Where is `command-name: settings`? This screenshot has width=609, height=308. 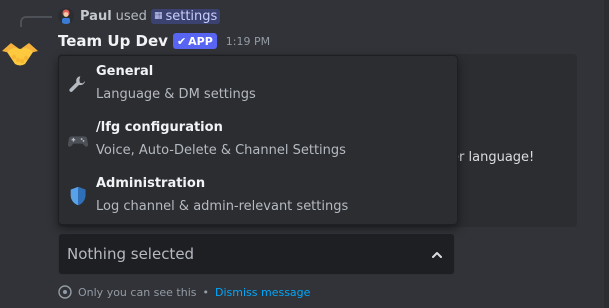 command-name: settings is located at coordinates (191, 16).